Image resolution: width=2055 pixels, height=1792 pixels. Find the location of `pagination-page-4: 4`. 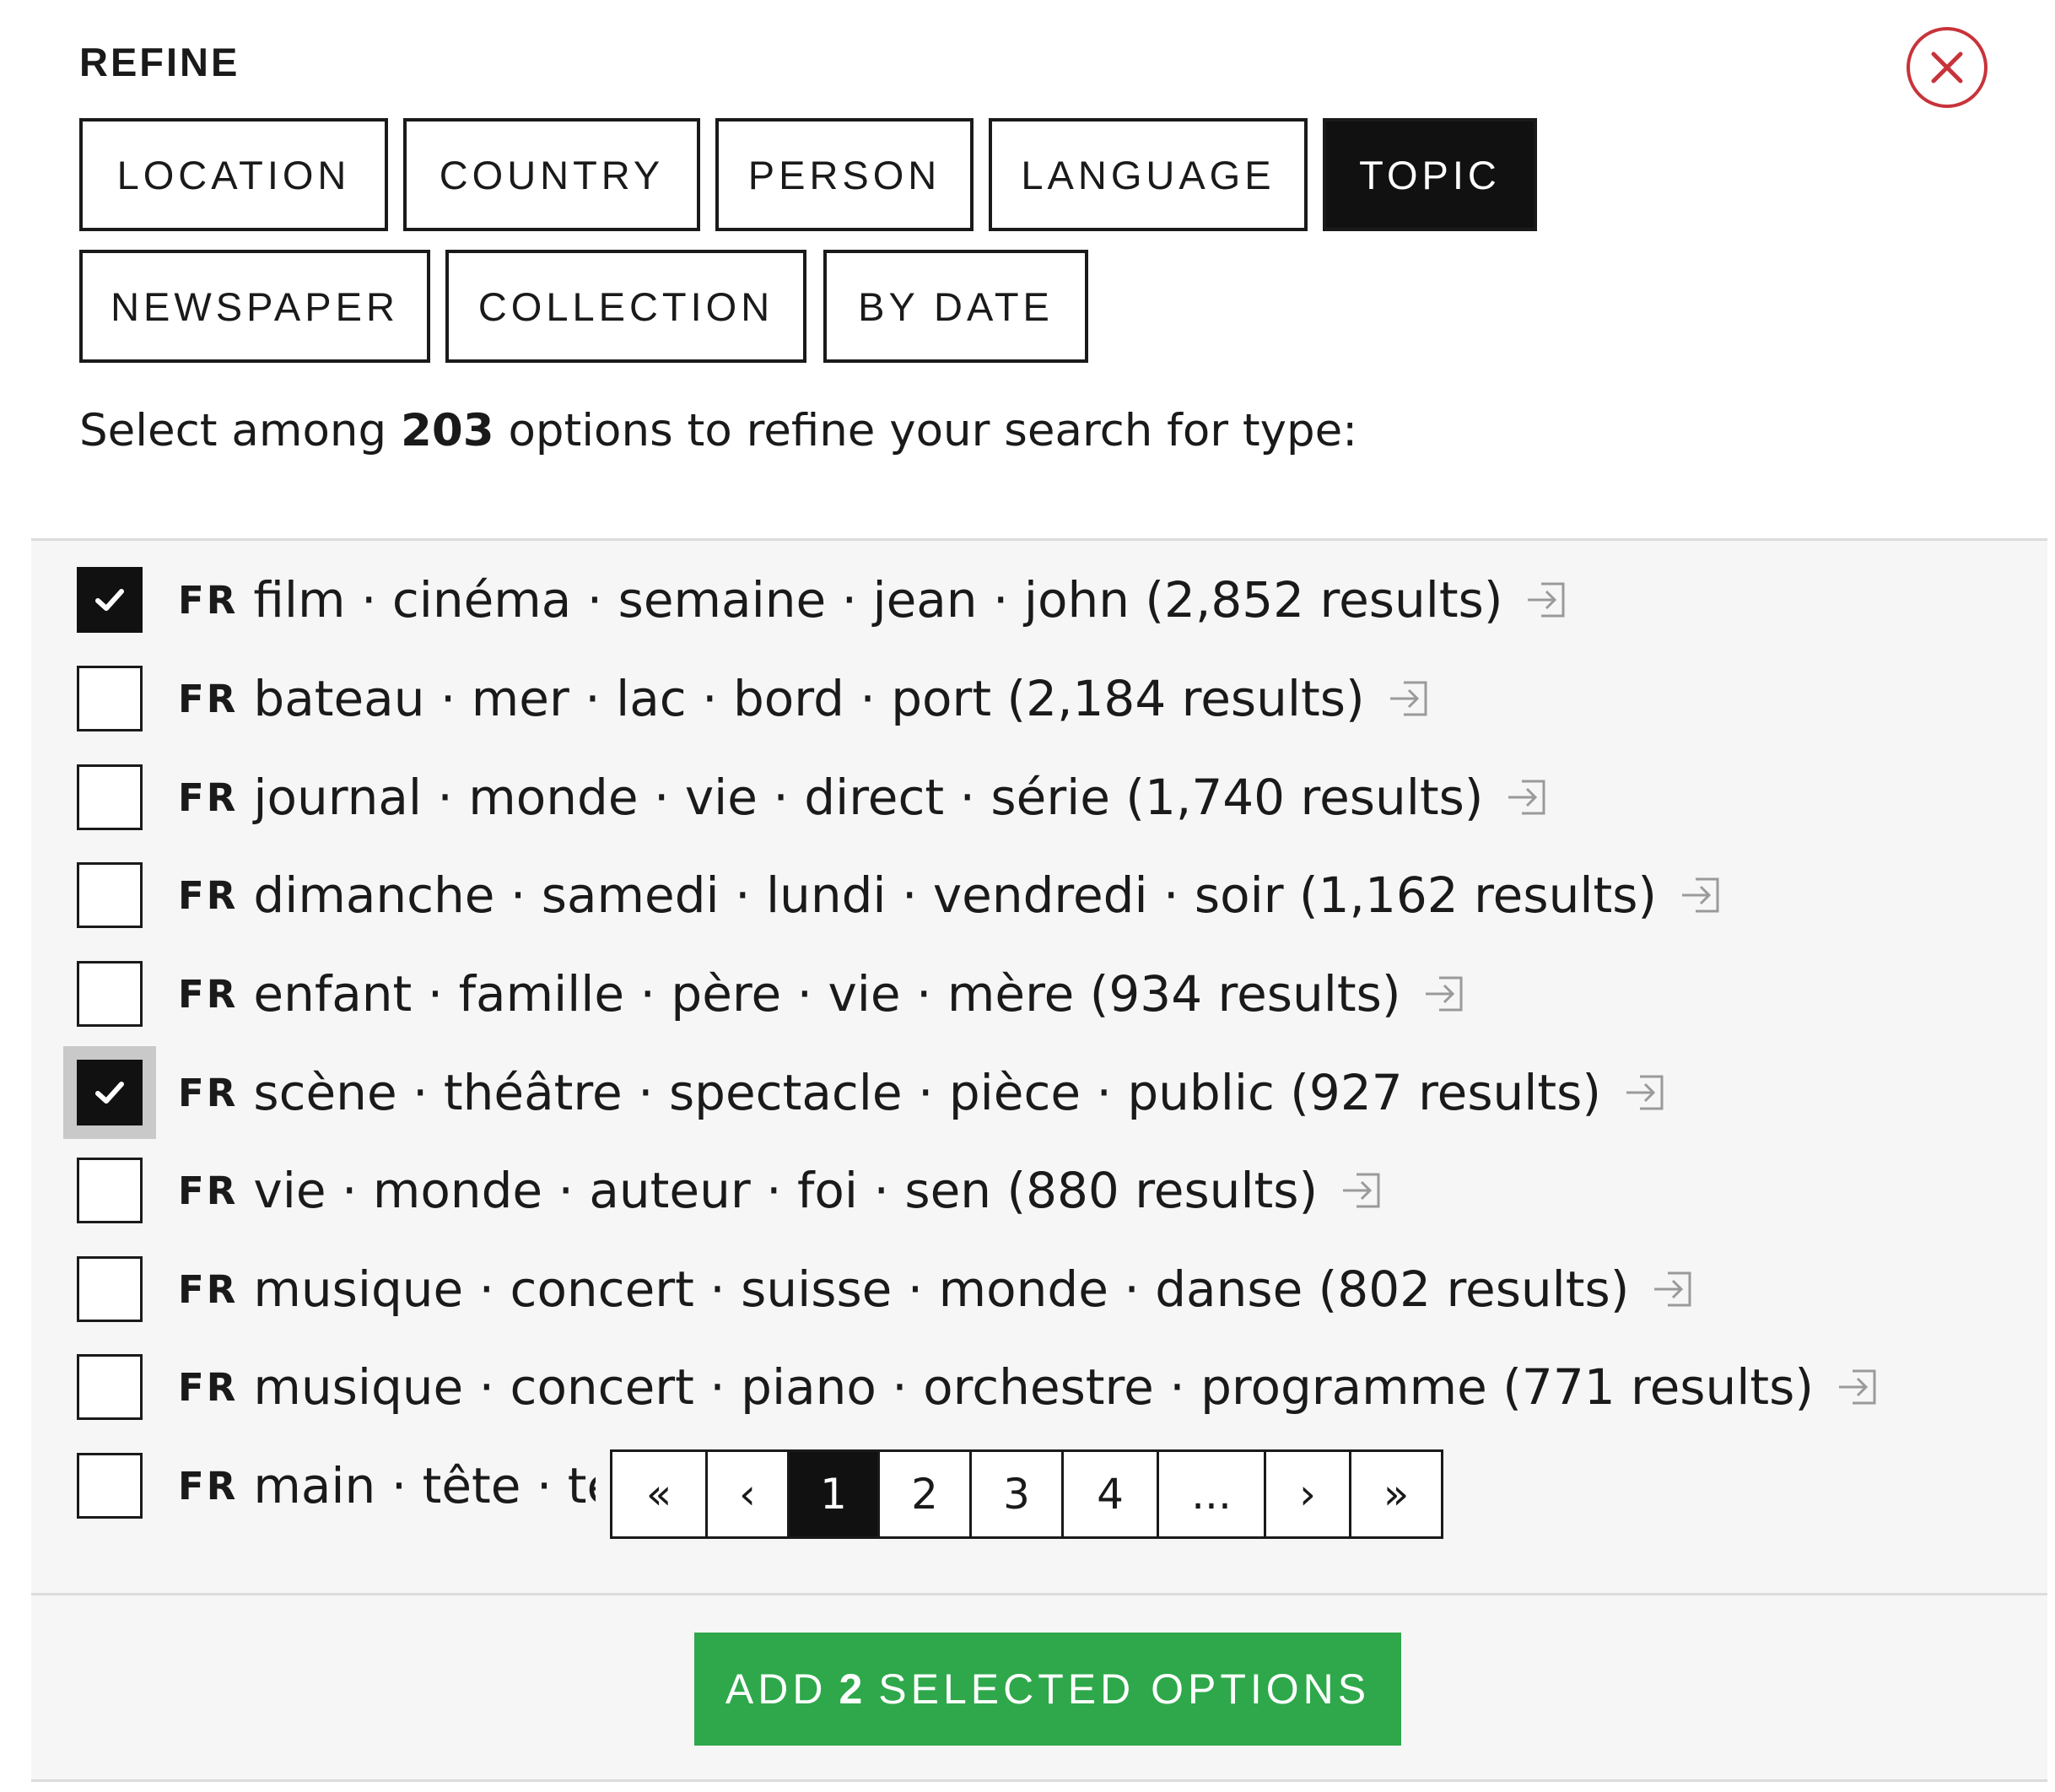

pagination-page-4: 4 is located at coordinates (1110, 1494).